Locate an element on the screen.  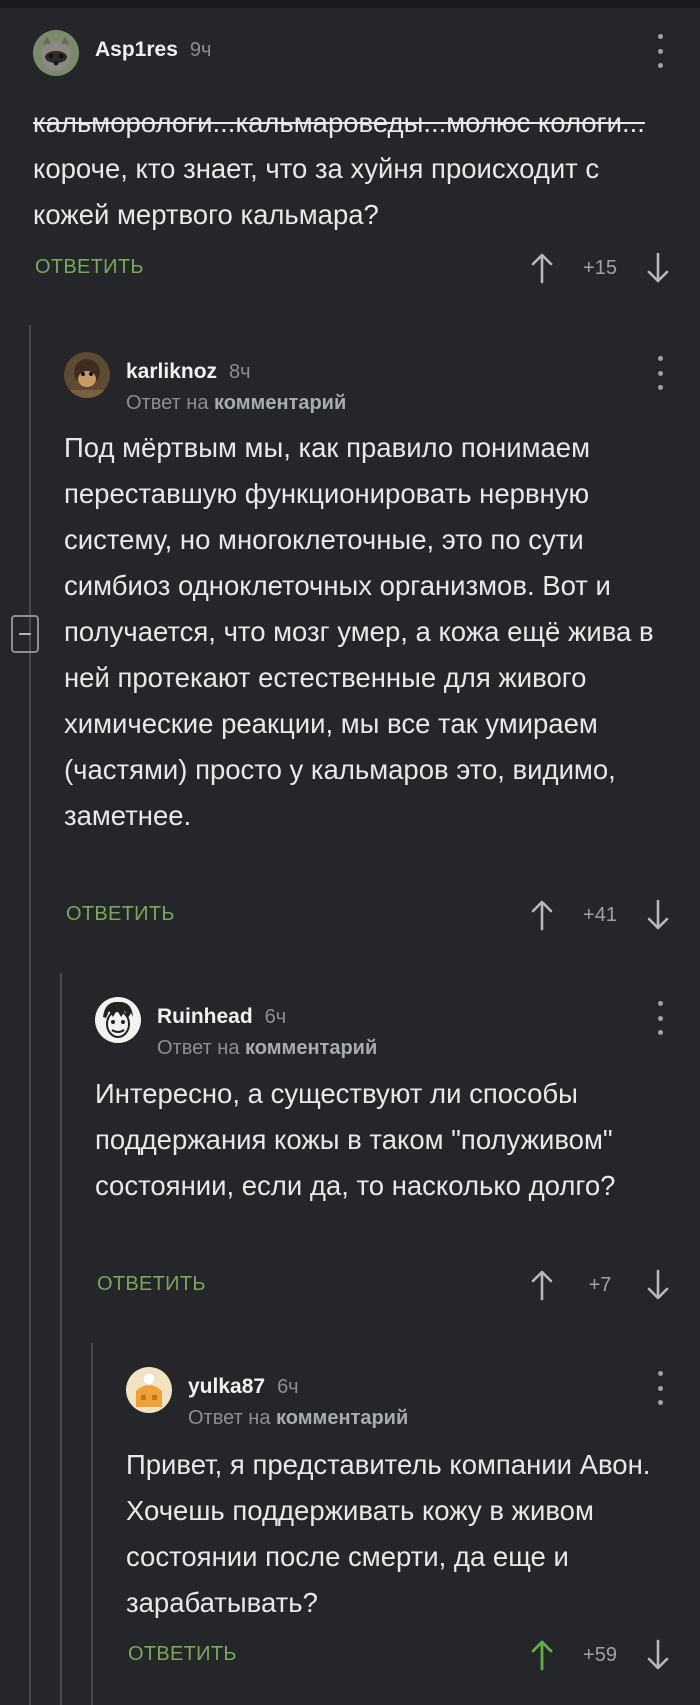
score: +7 is located at coordinates (600, 1285).